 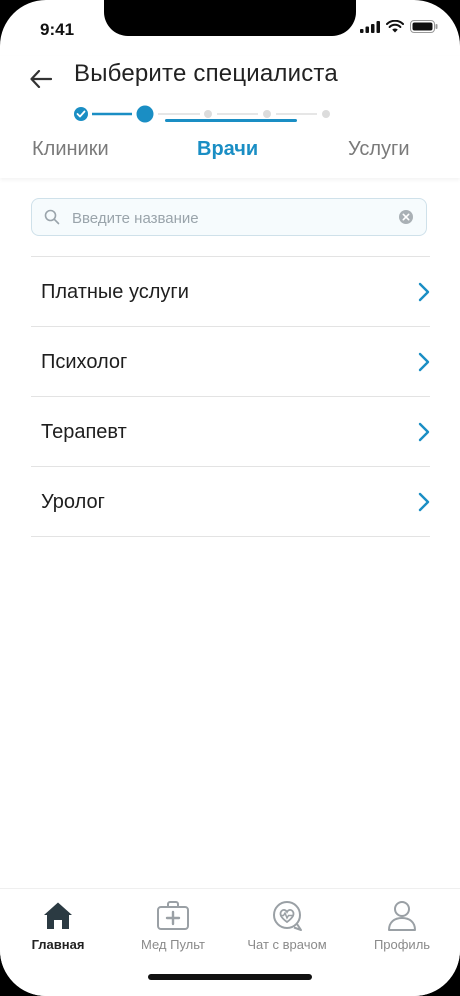 I want to click on back-button, so click(x=41, y=79).